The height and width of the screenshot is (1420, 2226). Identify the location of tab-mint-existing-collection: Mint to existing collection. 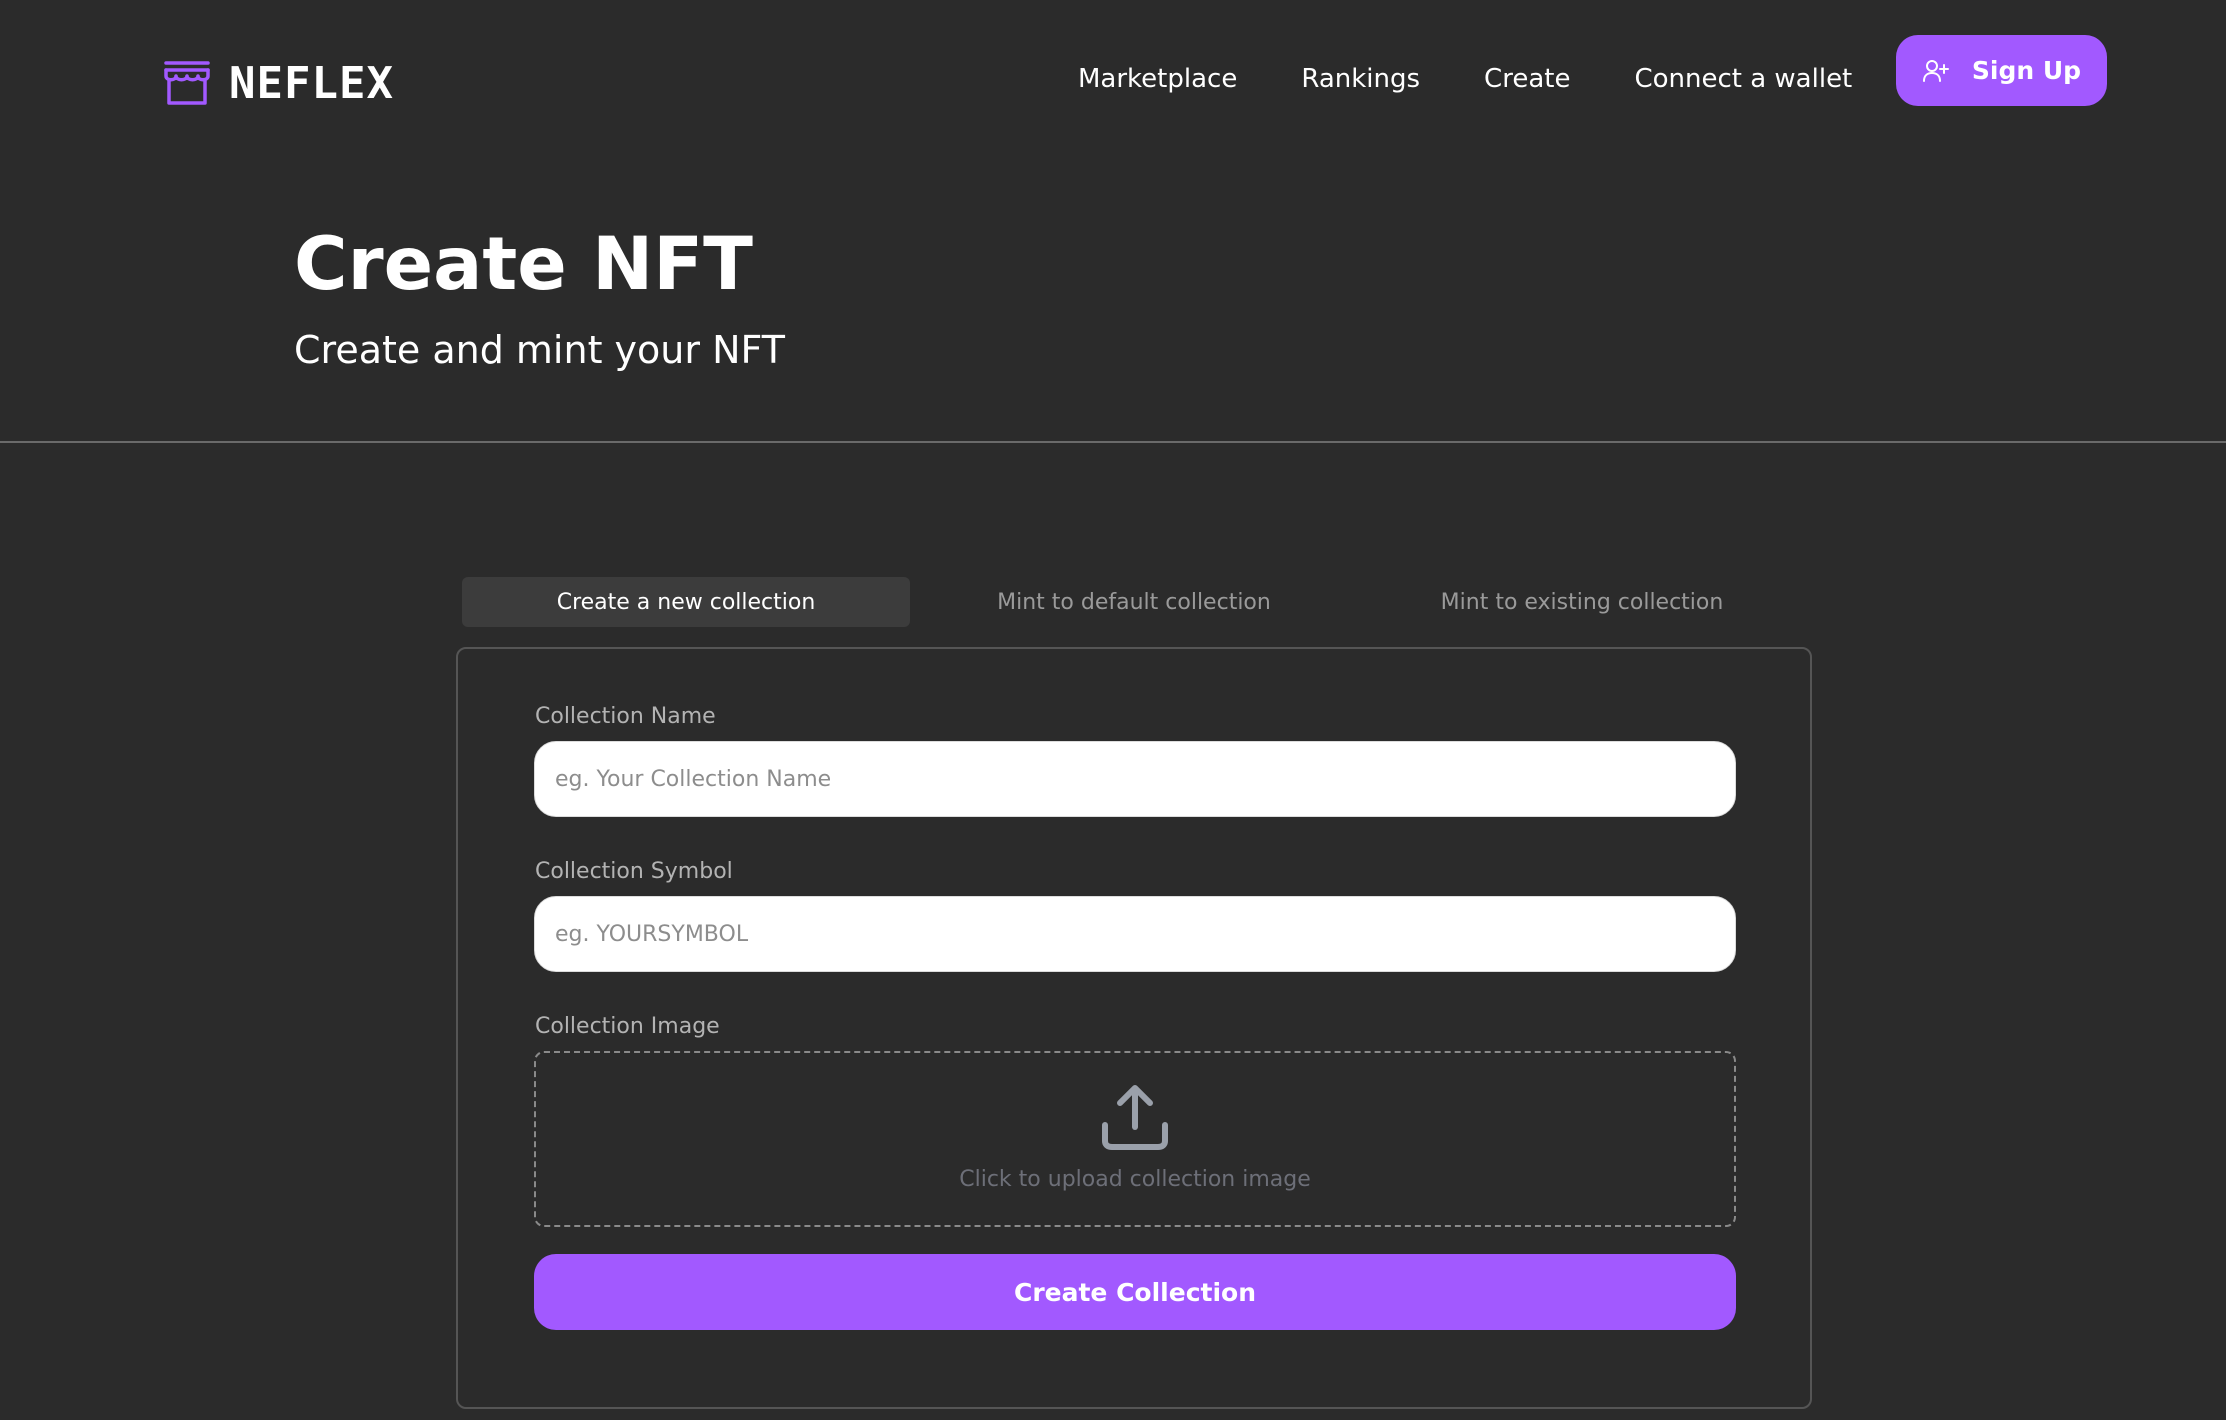
(1582, 602).